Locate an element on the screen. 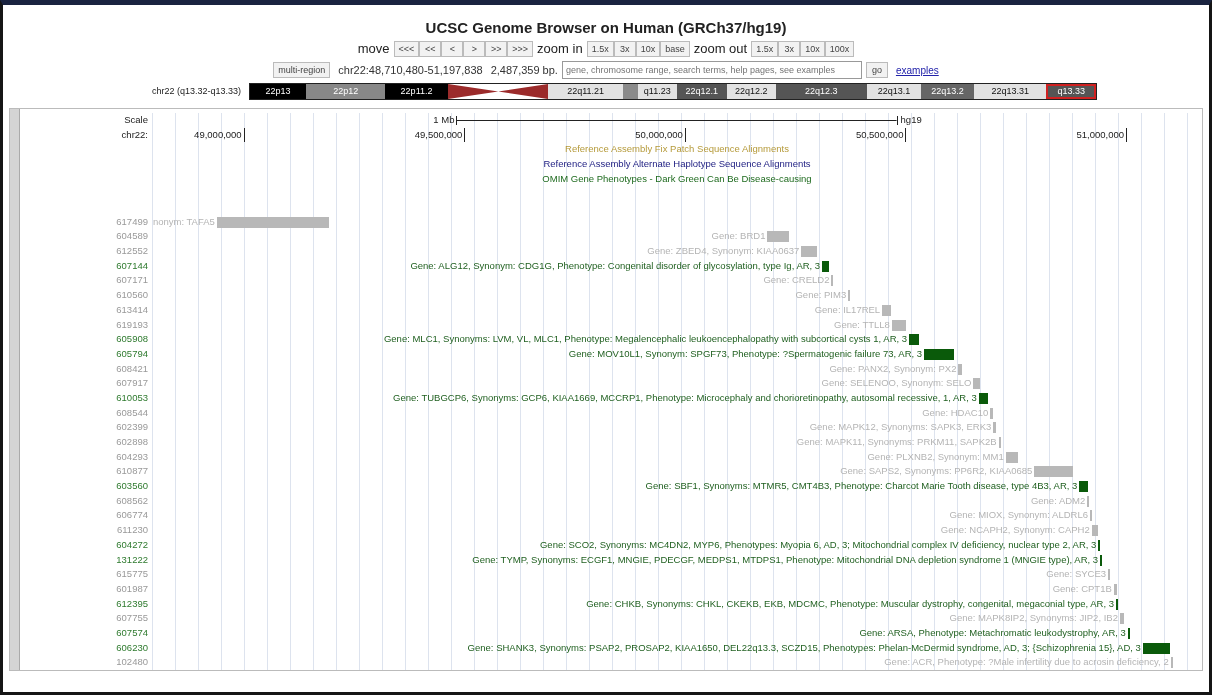 This screenshot has height=697, width=1220. examples-link: examples is located at coordinates (917, 70).